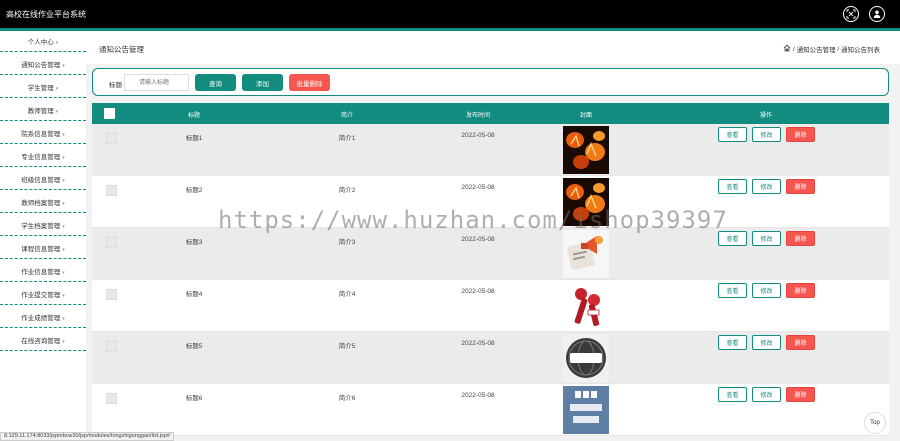  Describe the element at coordinates (347, 138) in the screenshot. I see `row-intro: 简介1` at that location.